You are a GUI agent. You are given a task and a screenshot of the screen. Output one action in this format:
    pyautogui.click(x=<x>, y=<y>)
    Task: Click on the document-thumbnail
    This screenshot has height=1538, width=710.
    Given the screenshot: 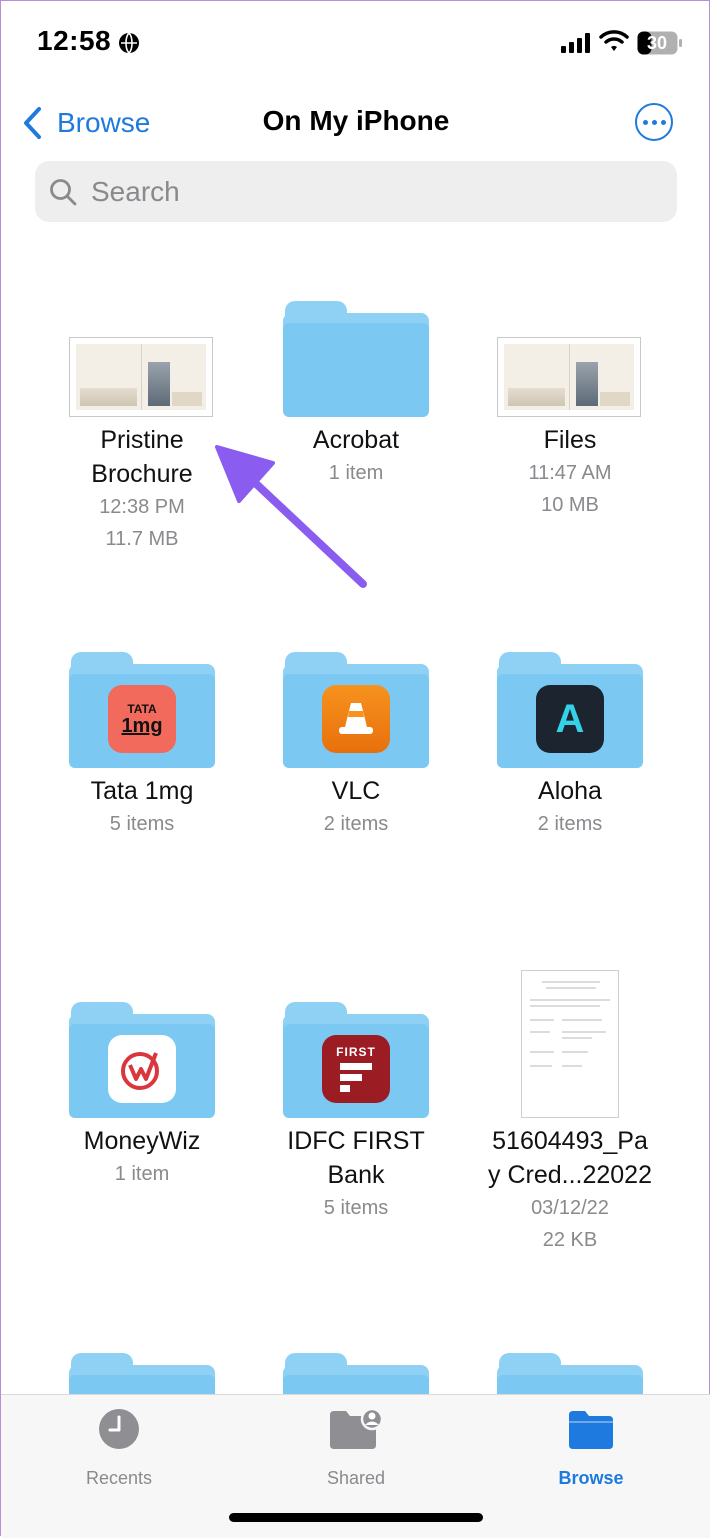 What is the action you would take?
    pyautogui.click(x=570, y=1044)
    